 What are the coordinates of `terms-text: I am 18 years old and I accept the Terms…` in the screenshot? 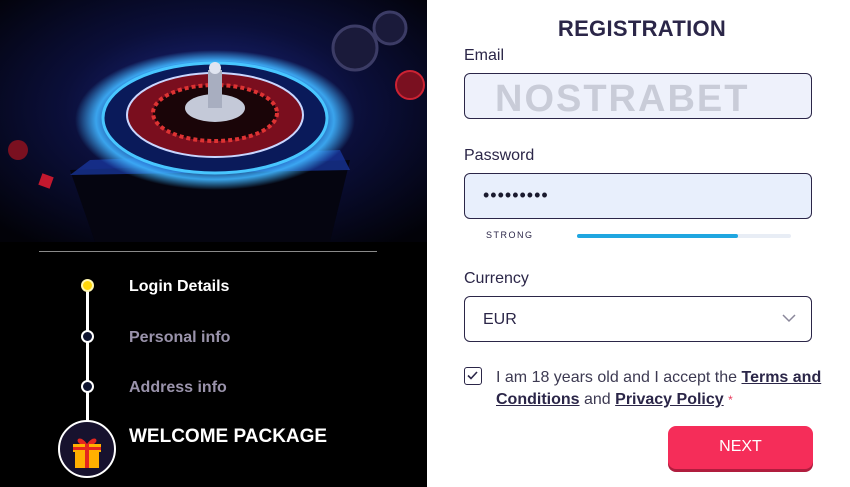 It's located at (661, 389).